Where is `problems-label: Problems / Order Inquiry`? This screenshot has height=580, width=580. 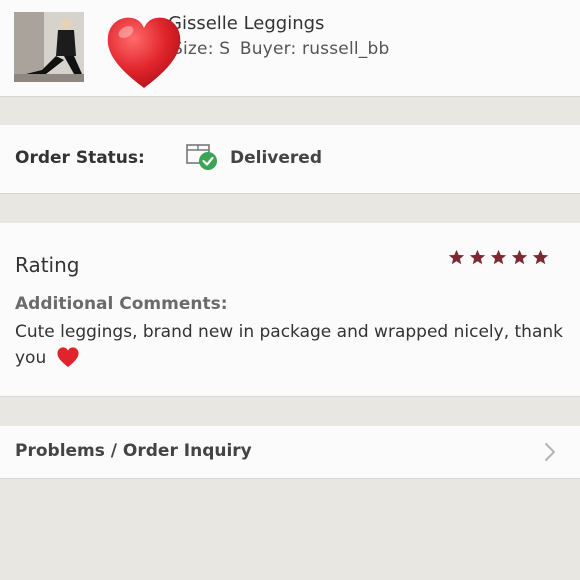
problems-label: Problems / Order Inquiry is located at coordinates (133, 451).